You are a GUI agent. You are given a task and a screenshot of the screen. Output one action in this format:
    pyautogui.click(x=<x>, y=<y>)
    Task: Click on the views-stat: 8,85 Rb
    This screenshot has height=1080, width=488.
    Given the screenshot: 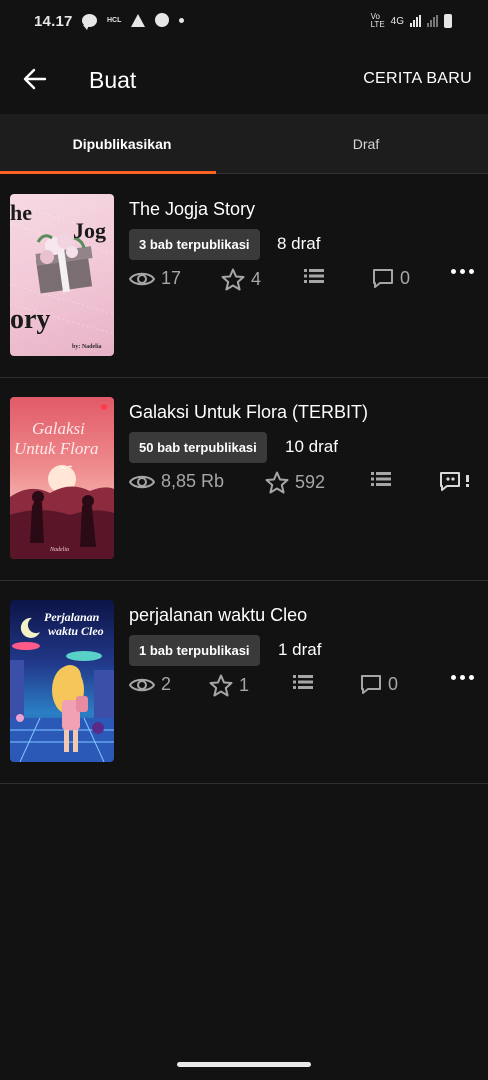 What is the action you would take?
    pyautogui.click(x=176, y=481)
    